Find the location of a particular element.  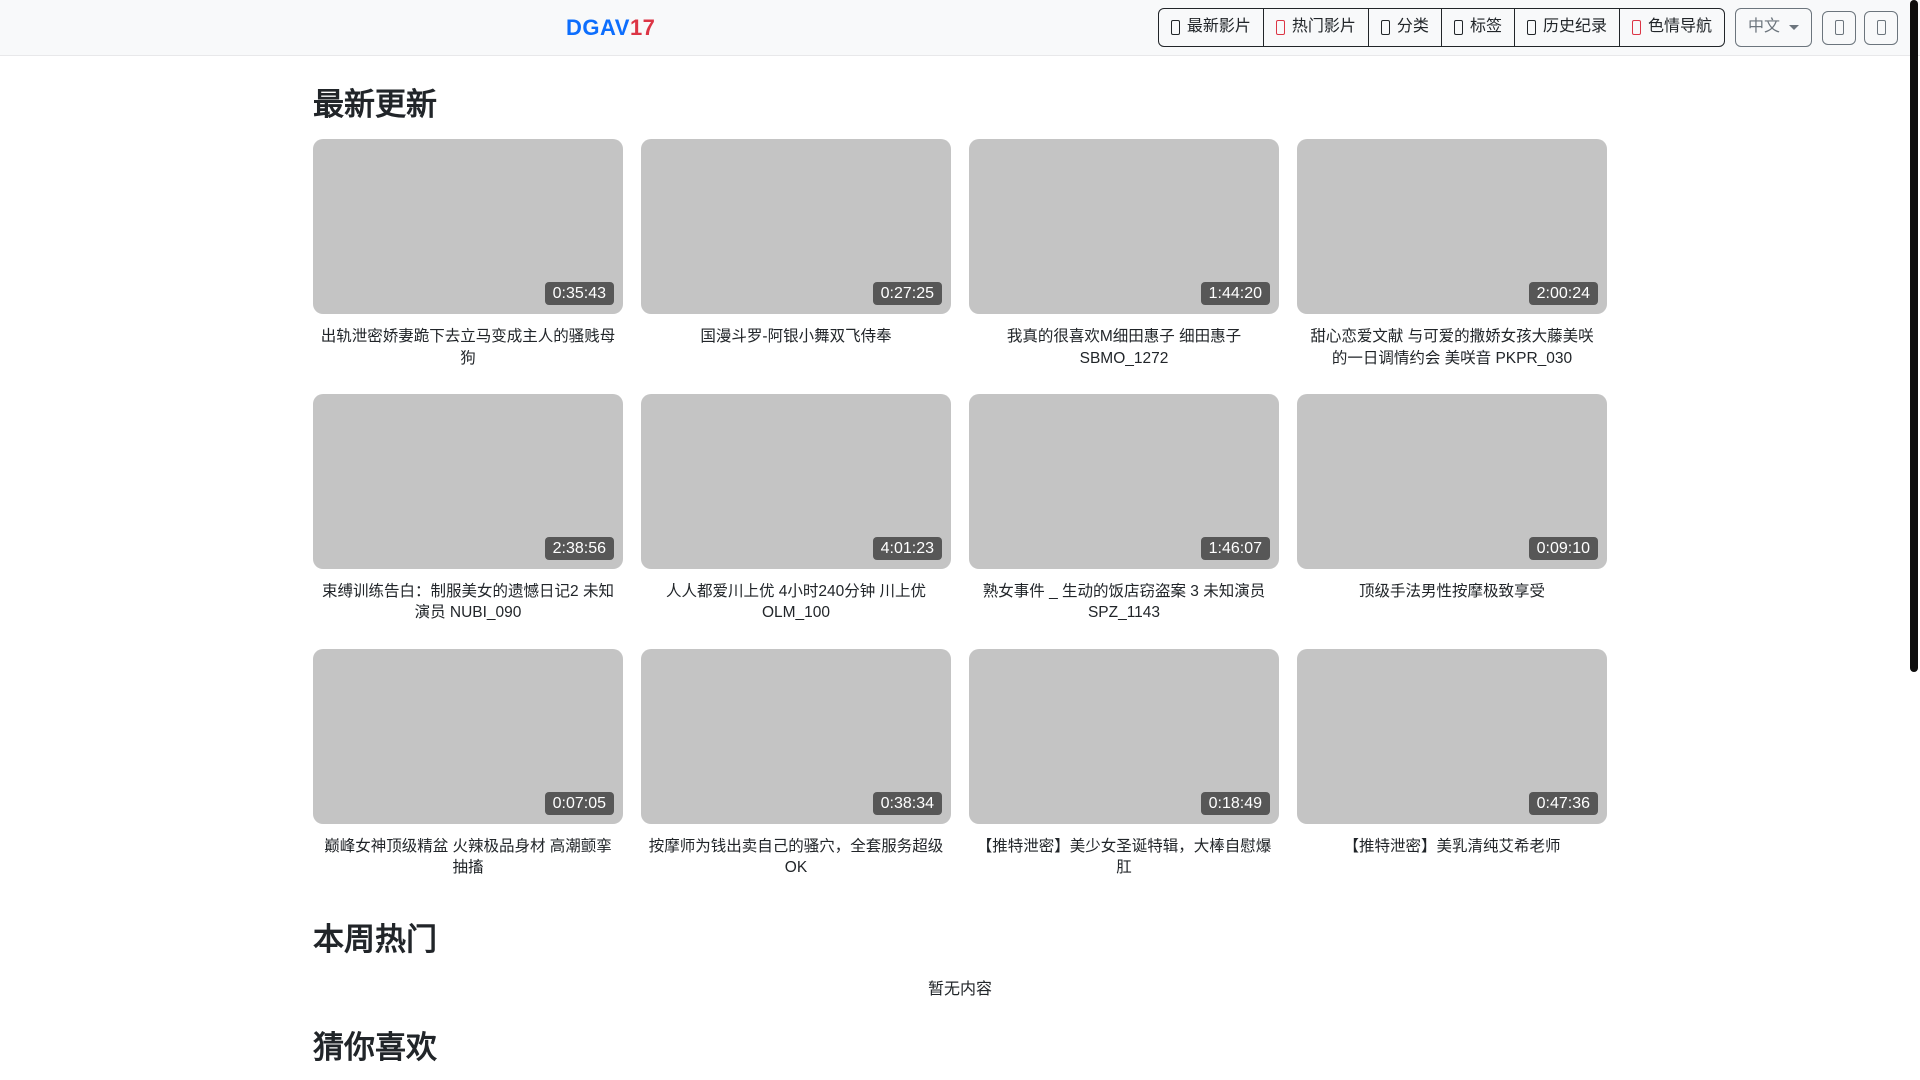

menu-item-categories: 分类 is located at coordinates (1404, 27).